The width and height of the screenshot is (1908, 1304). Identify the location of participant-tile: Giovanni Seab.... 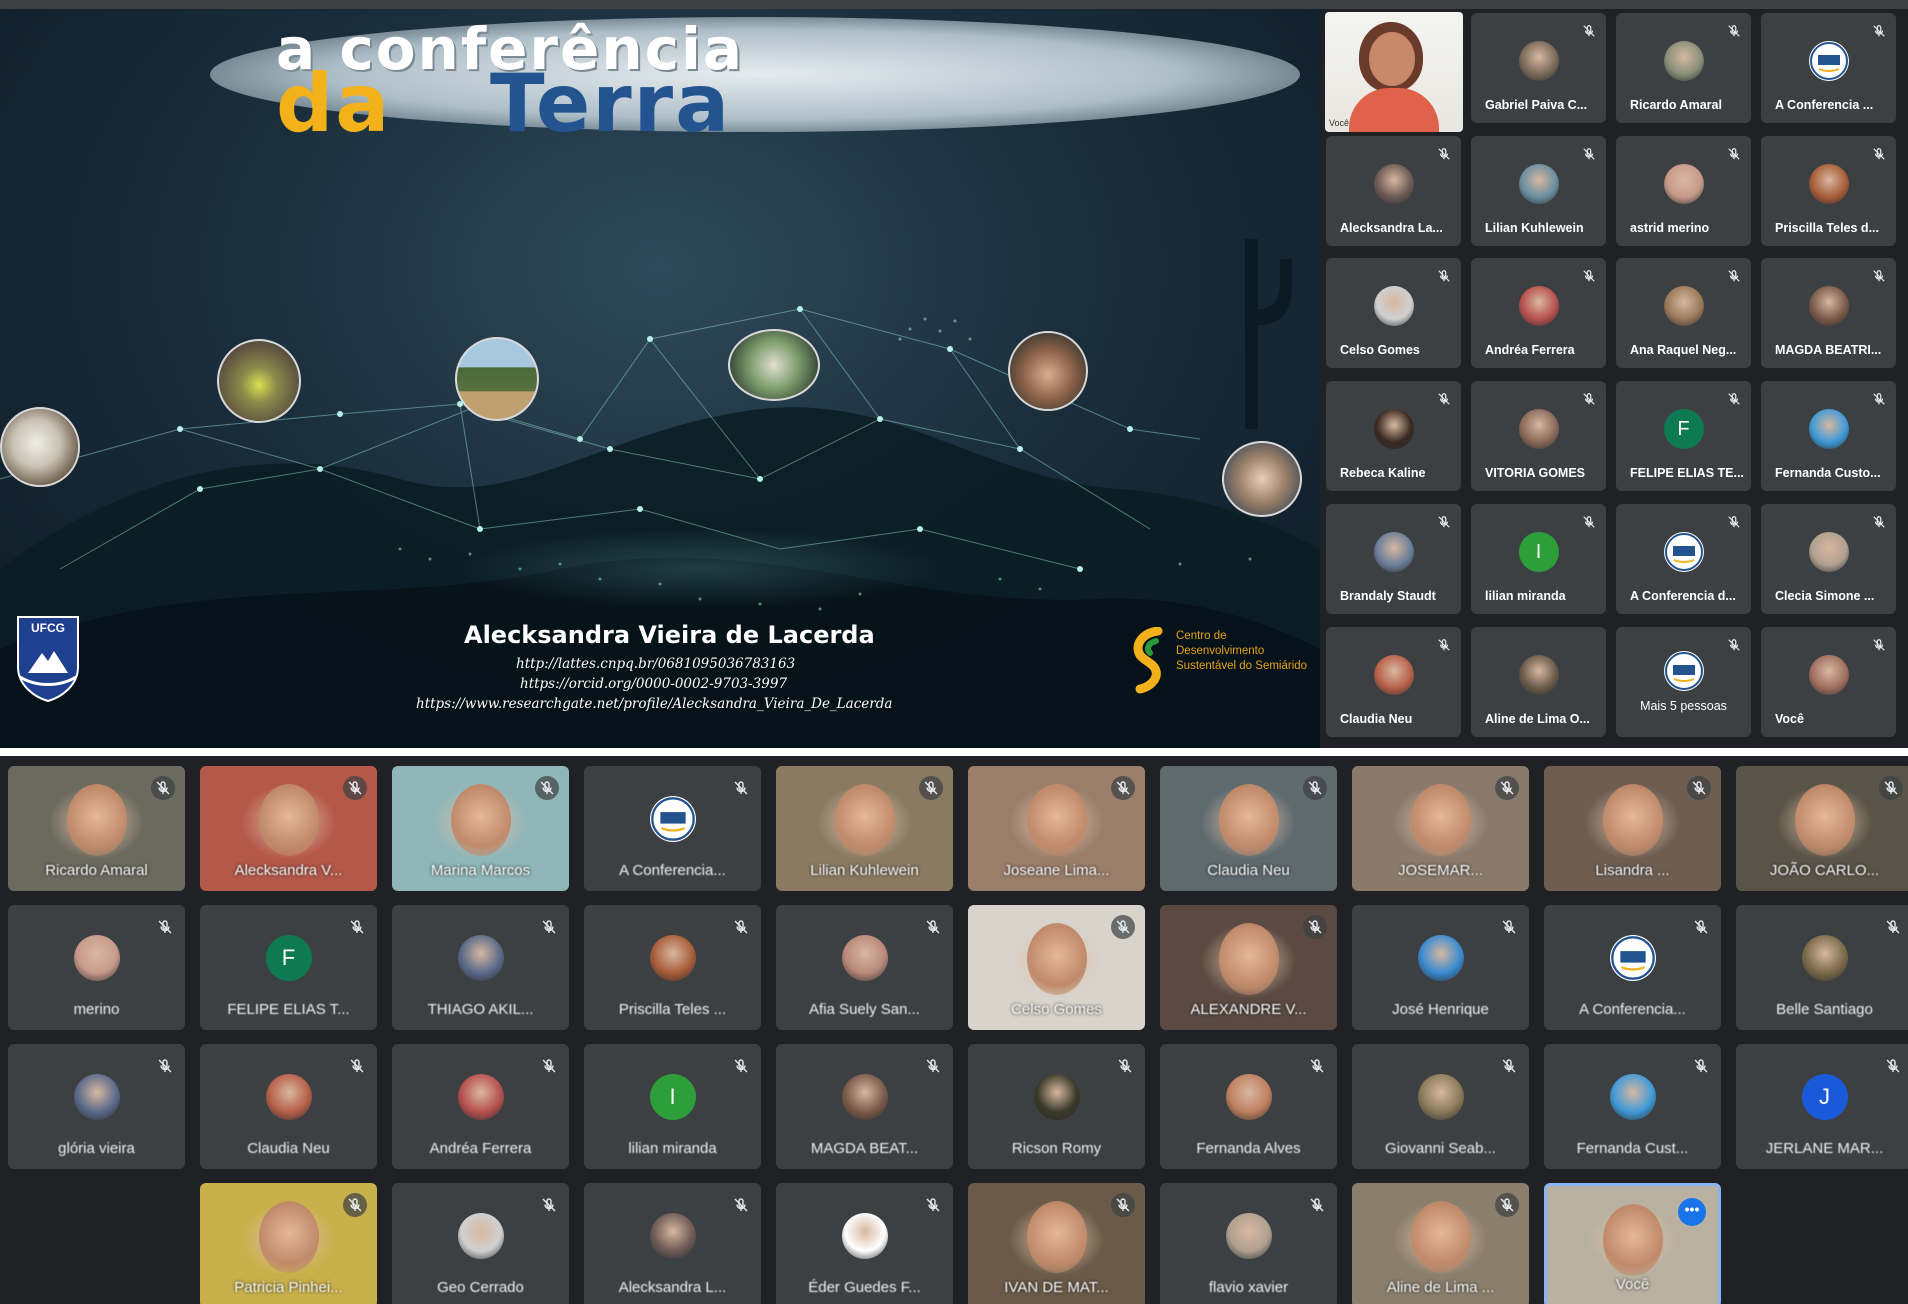
(1440, 1106).